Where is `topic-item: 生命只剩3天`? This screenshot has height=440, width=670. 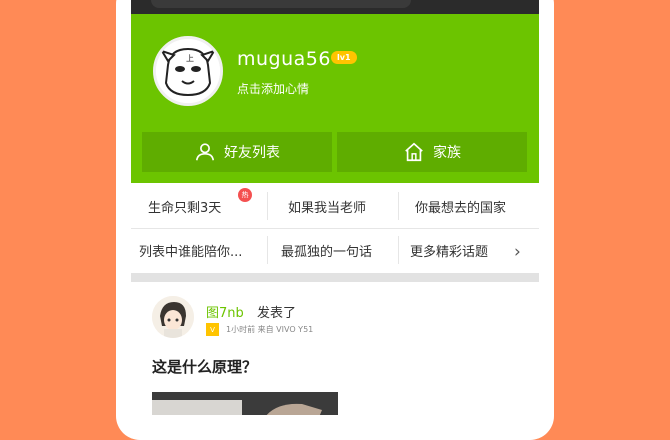 topic-item: 生命只剩3天 is located at coordinates (184, 206).